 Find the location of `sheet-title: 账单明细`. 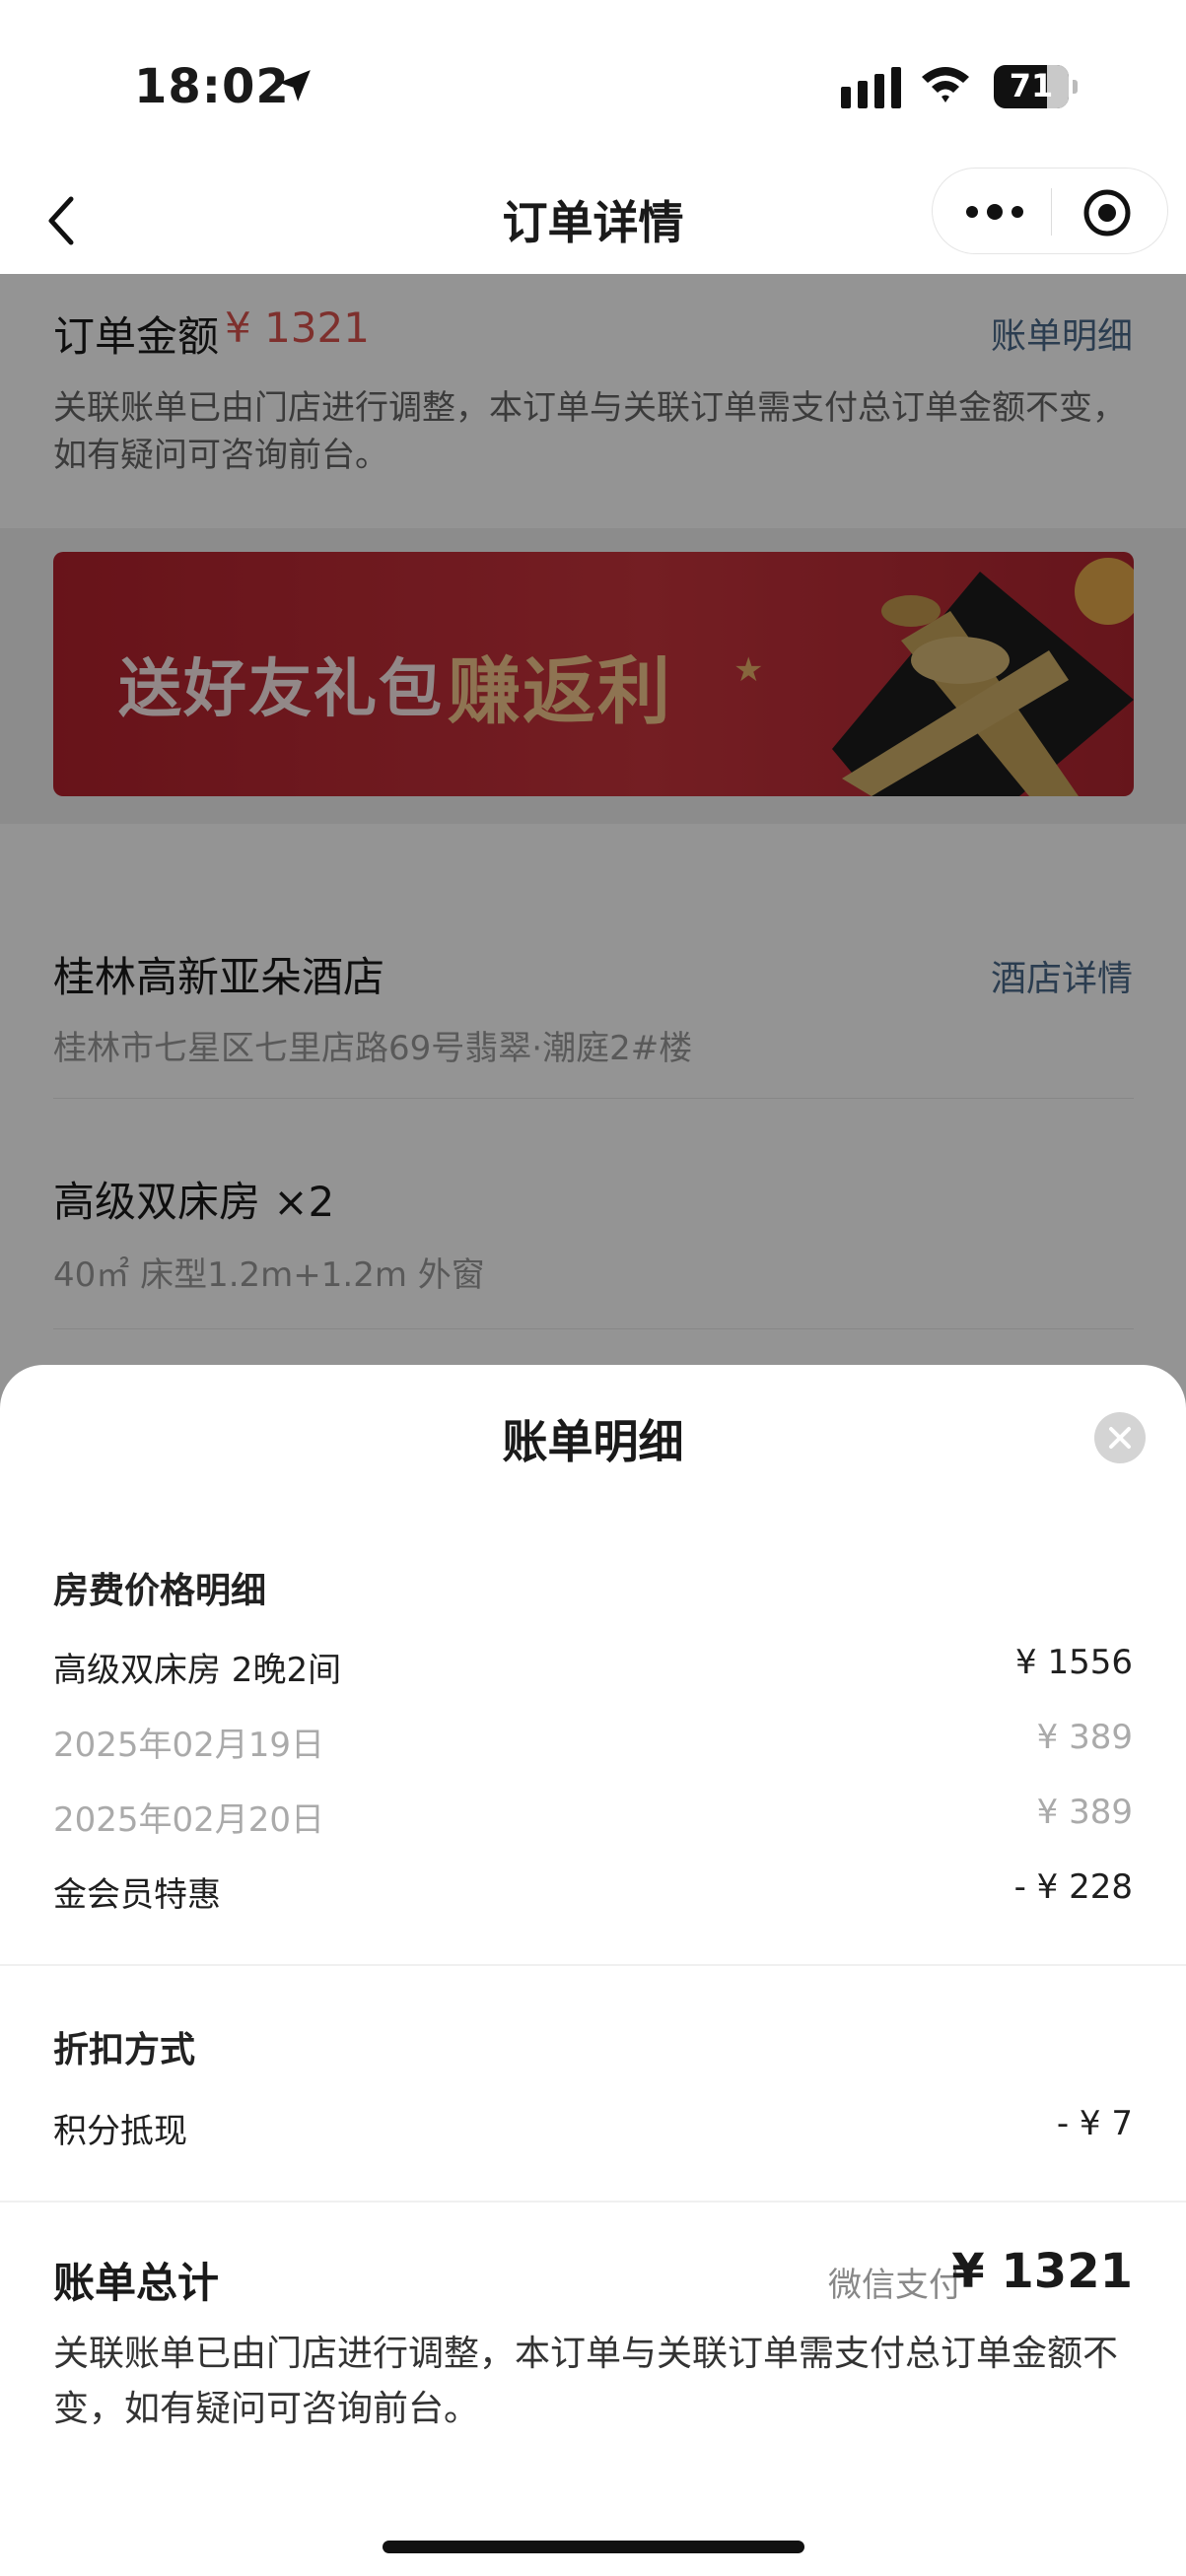

sheet-title: 账单明细 is located at coordinates (593, 1441).